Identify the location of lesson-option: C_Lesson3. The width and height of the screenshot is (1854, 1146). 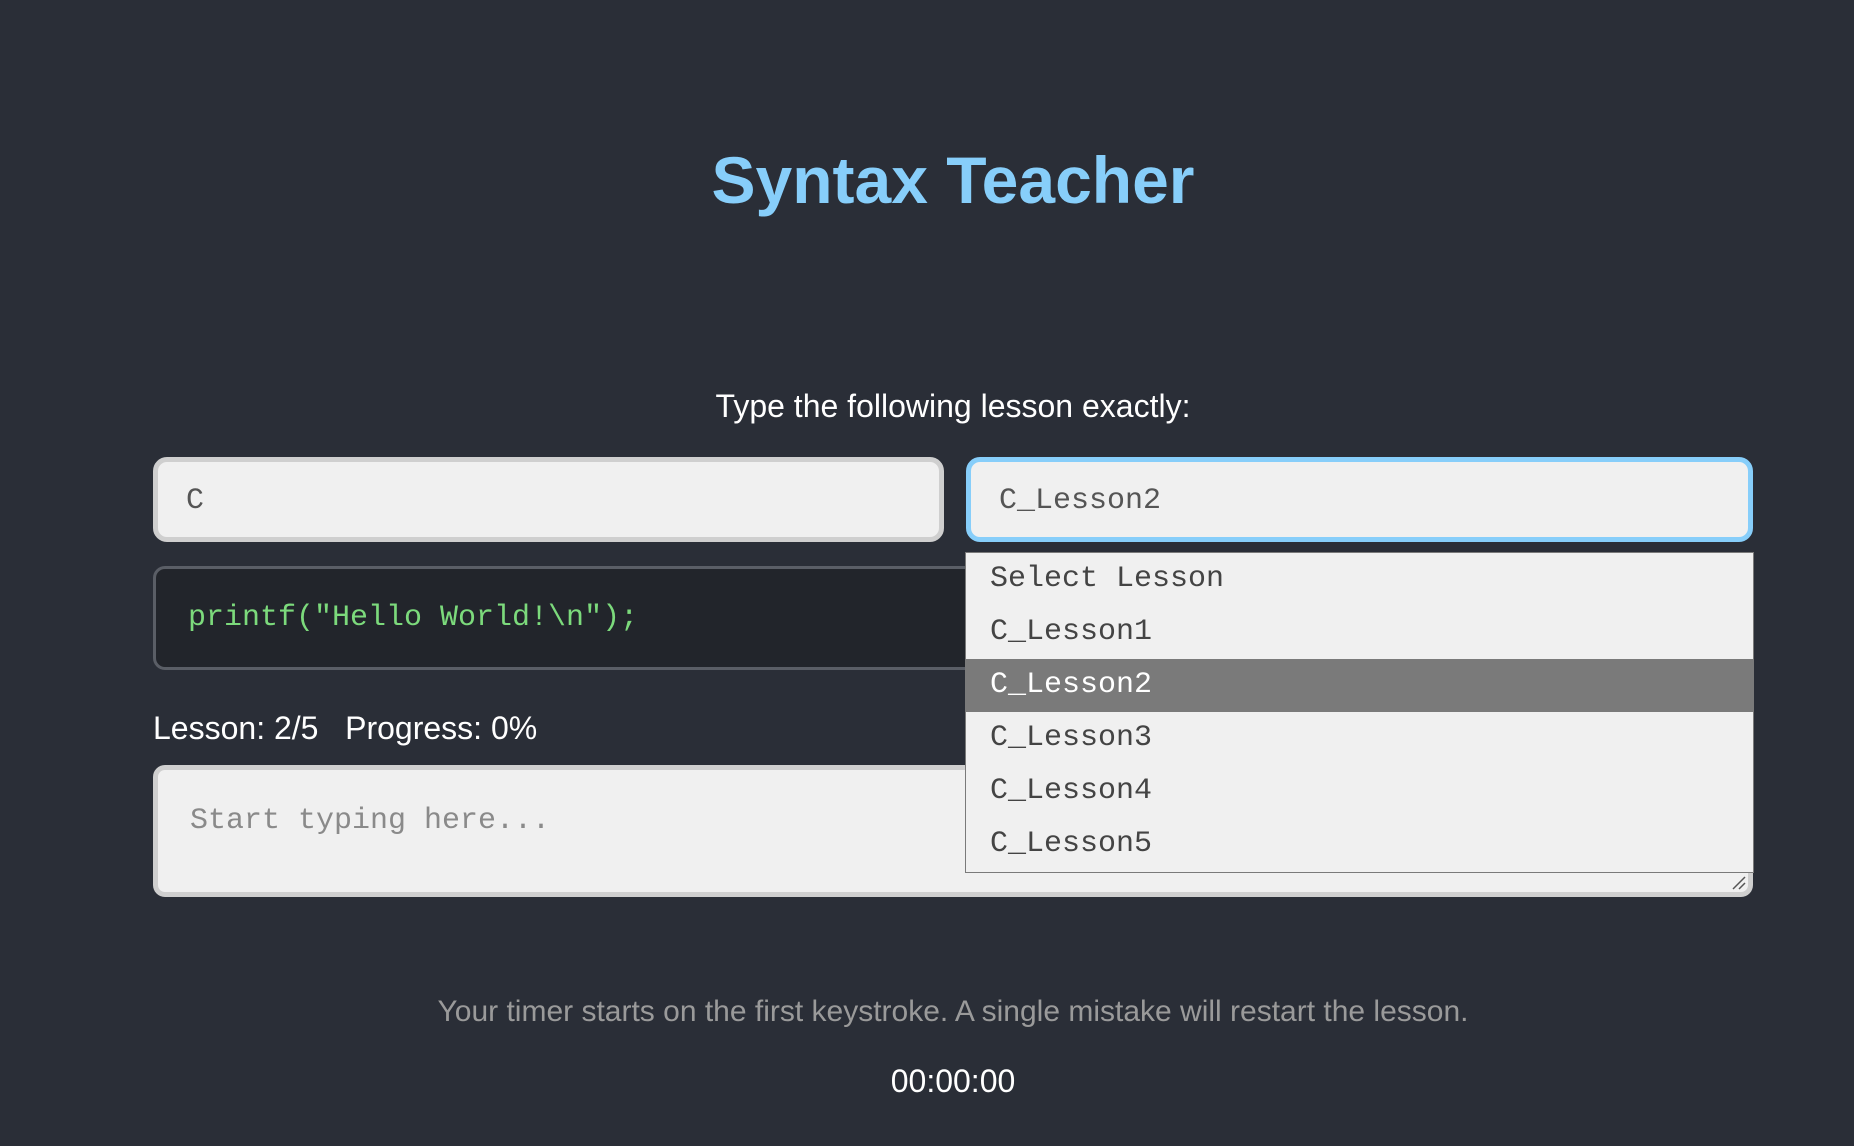
(1359, 738).